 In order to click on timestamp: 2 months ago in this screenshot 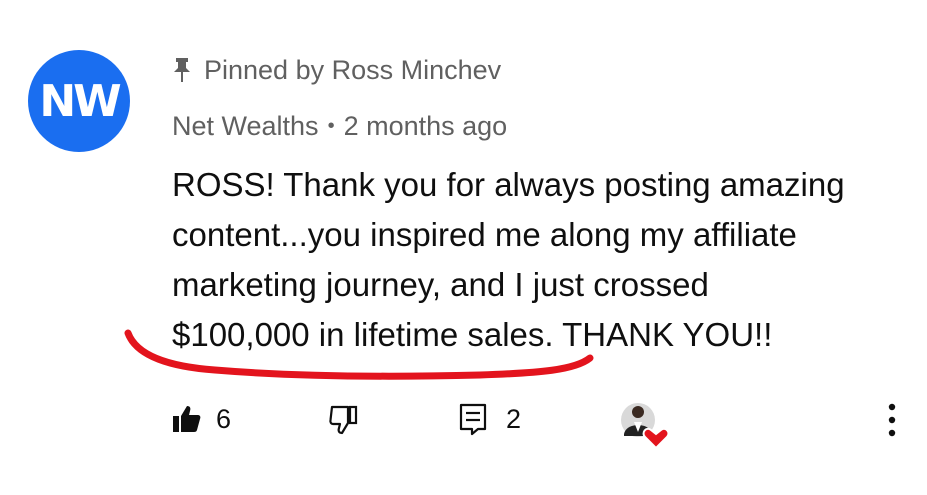, I will do `click(426, 126)`.